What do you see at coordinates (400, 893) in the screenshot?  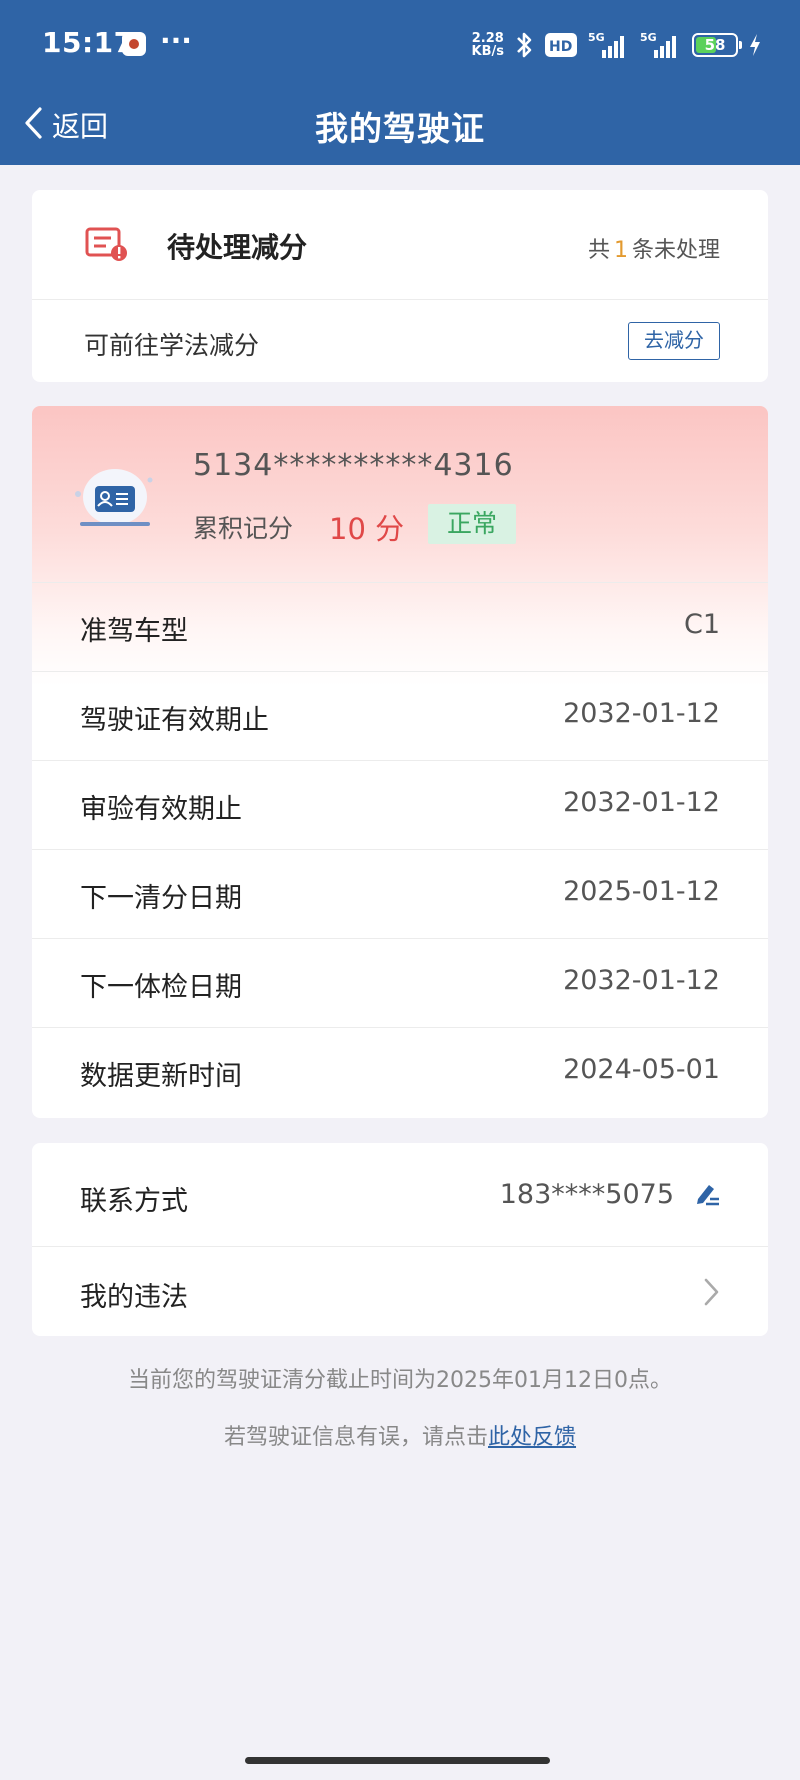 I see `info-row-next-clear-date: 下一清分日期 2025-01-12` at bounding box center [400, 893].